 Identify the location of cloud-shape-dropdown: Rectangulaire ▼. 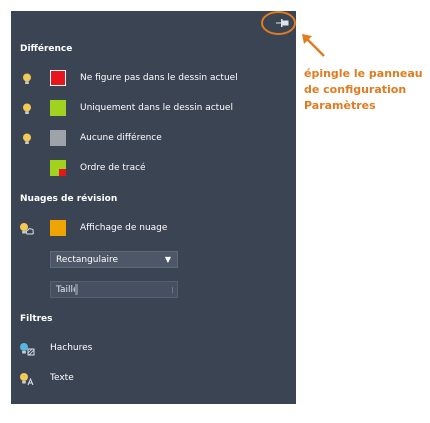
(114, 259).